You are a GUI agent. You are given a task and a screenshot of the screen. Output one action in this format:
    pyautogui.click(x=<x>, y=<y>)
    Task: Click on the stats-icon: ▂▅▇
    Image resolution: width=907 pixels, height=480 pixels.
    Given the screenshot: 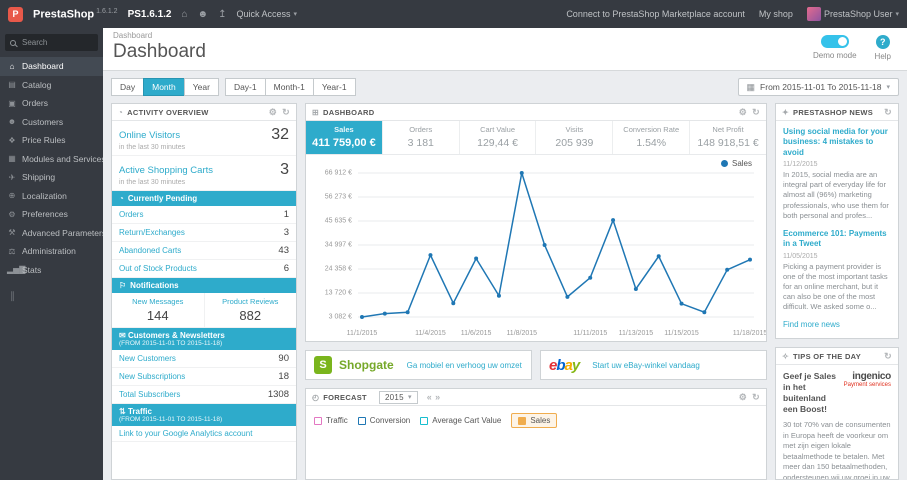 What is the action you would take?
    pyautogui.click(x=16, y=270)
    